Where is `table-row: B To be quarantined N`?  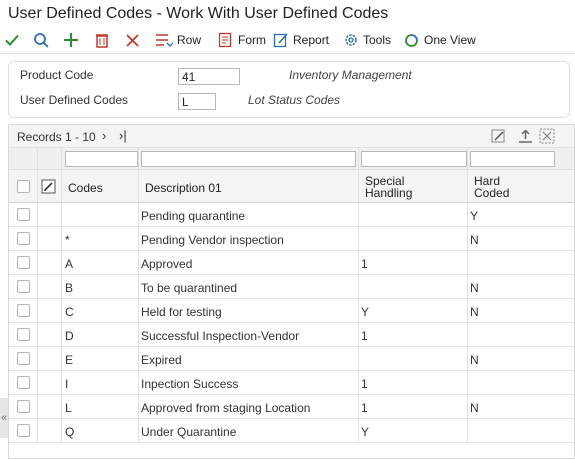 table-row: B To be quarantined N is located at coordinates (291, 287).